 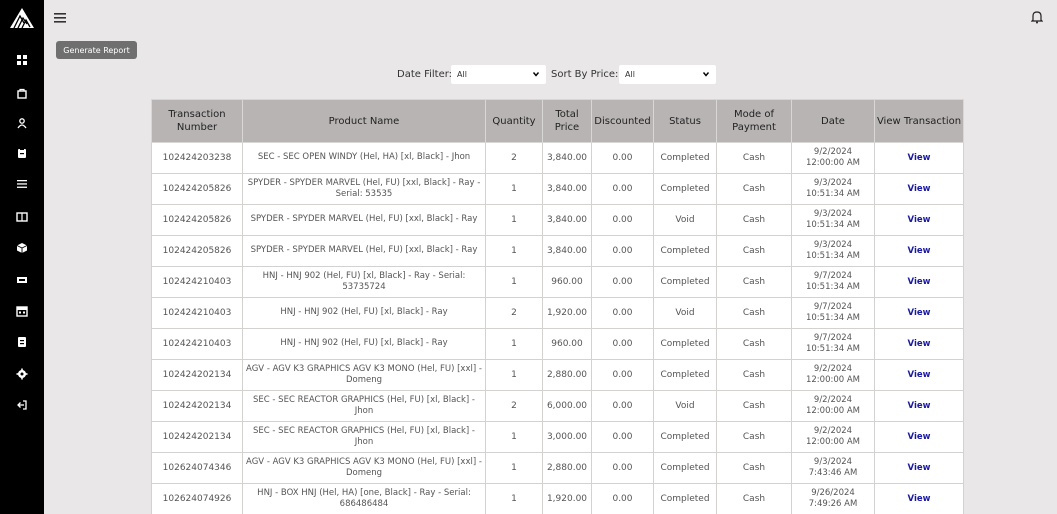 What do you see at coordinates (197, 121) in the screenshot?
I see `header-transaction-number: Transaction Number` at bounding box center [197, 121].